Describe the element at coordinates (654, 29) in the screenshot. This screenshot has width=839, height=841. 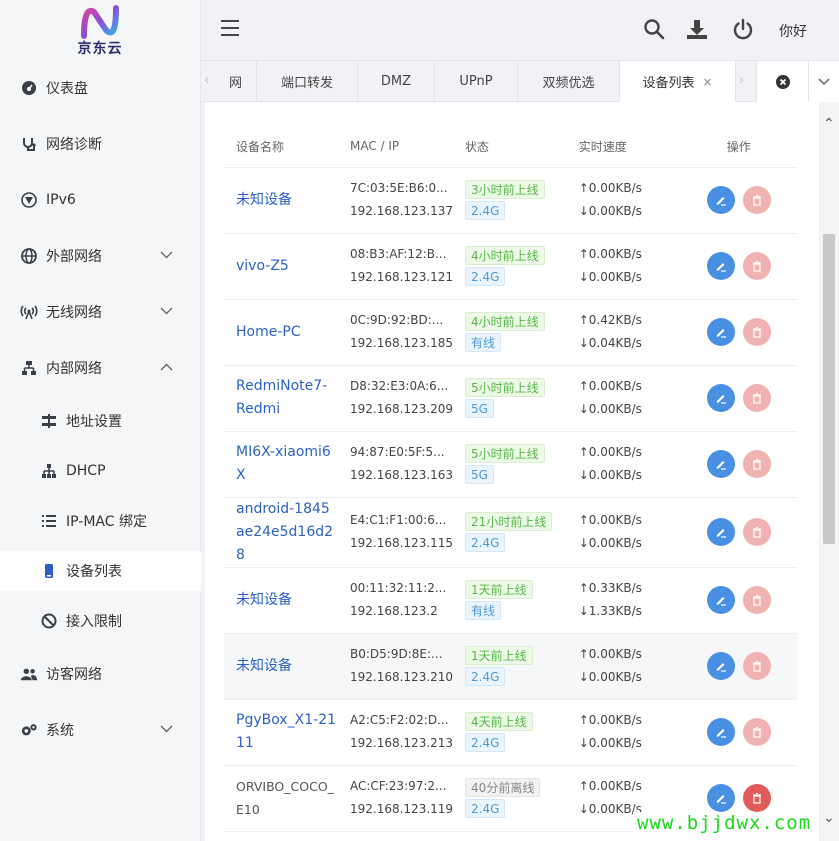
I see `search-icon` at that location.